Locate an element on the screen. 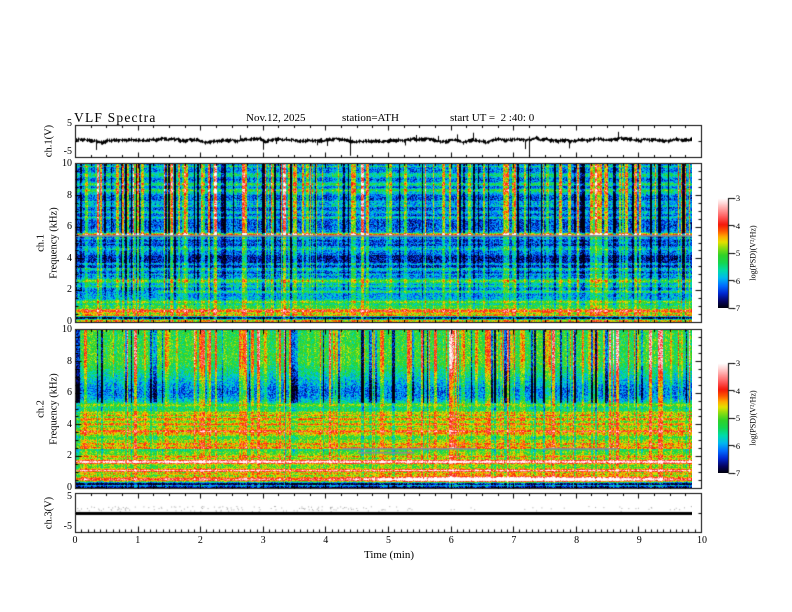 The width and height of the screenshot is (792, 612). x-tick-label: 2 is located at coordinates (200, 540).